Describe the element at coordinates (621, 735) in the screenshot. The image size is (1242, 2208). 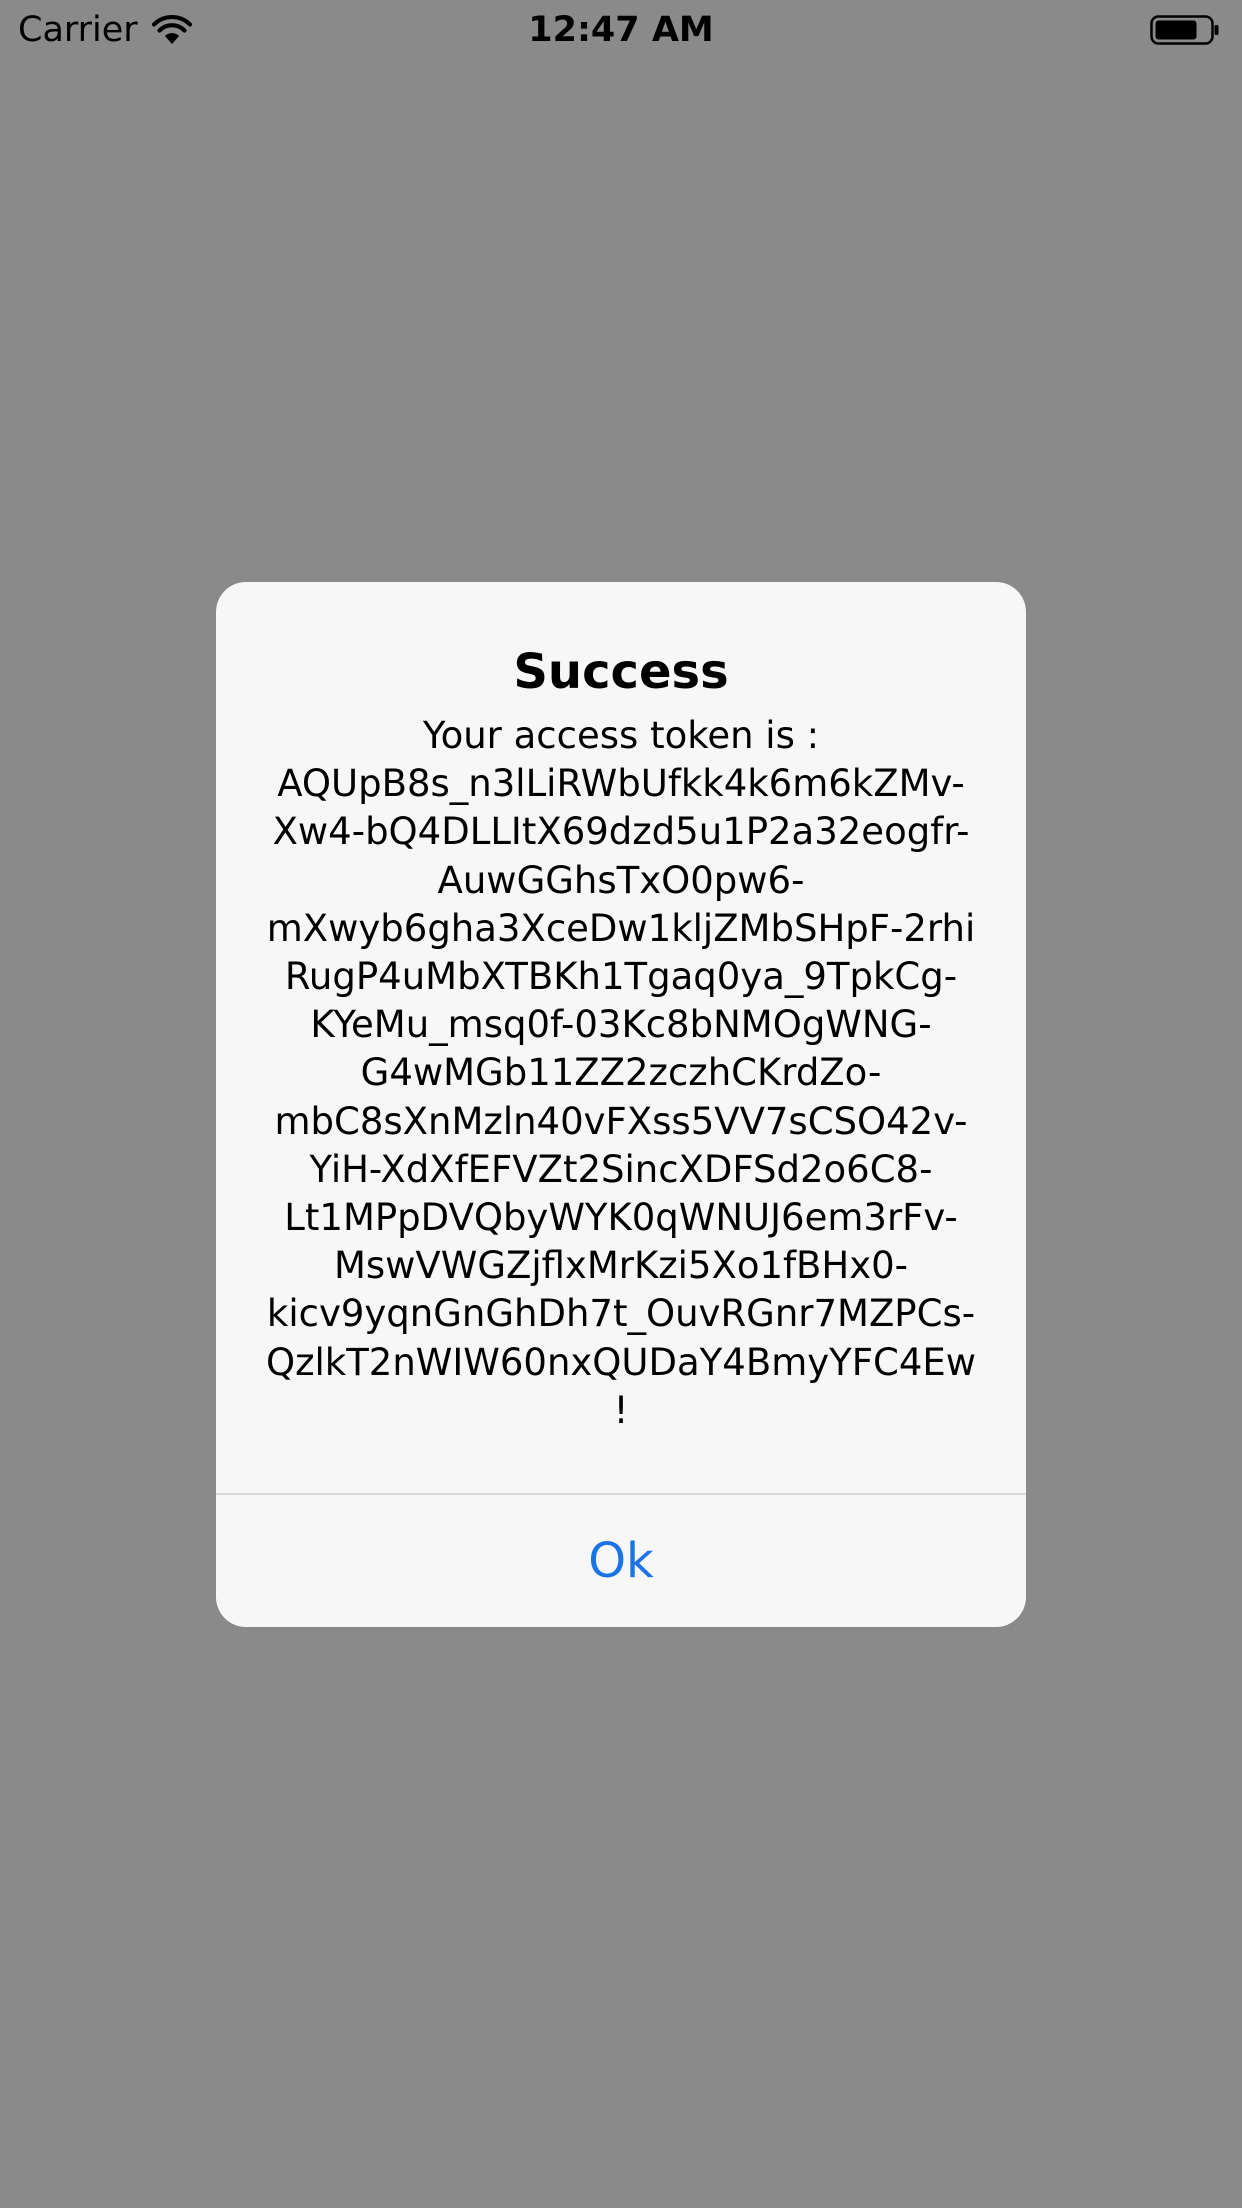
I see `alert-message-line: Your access token is :` at that location.